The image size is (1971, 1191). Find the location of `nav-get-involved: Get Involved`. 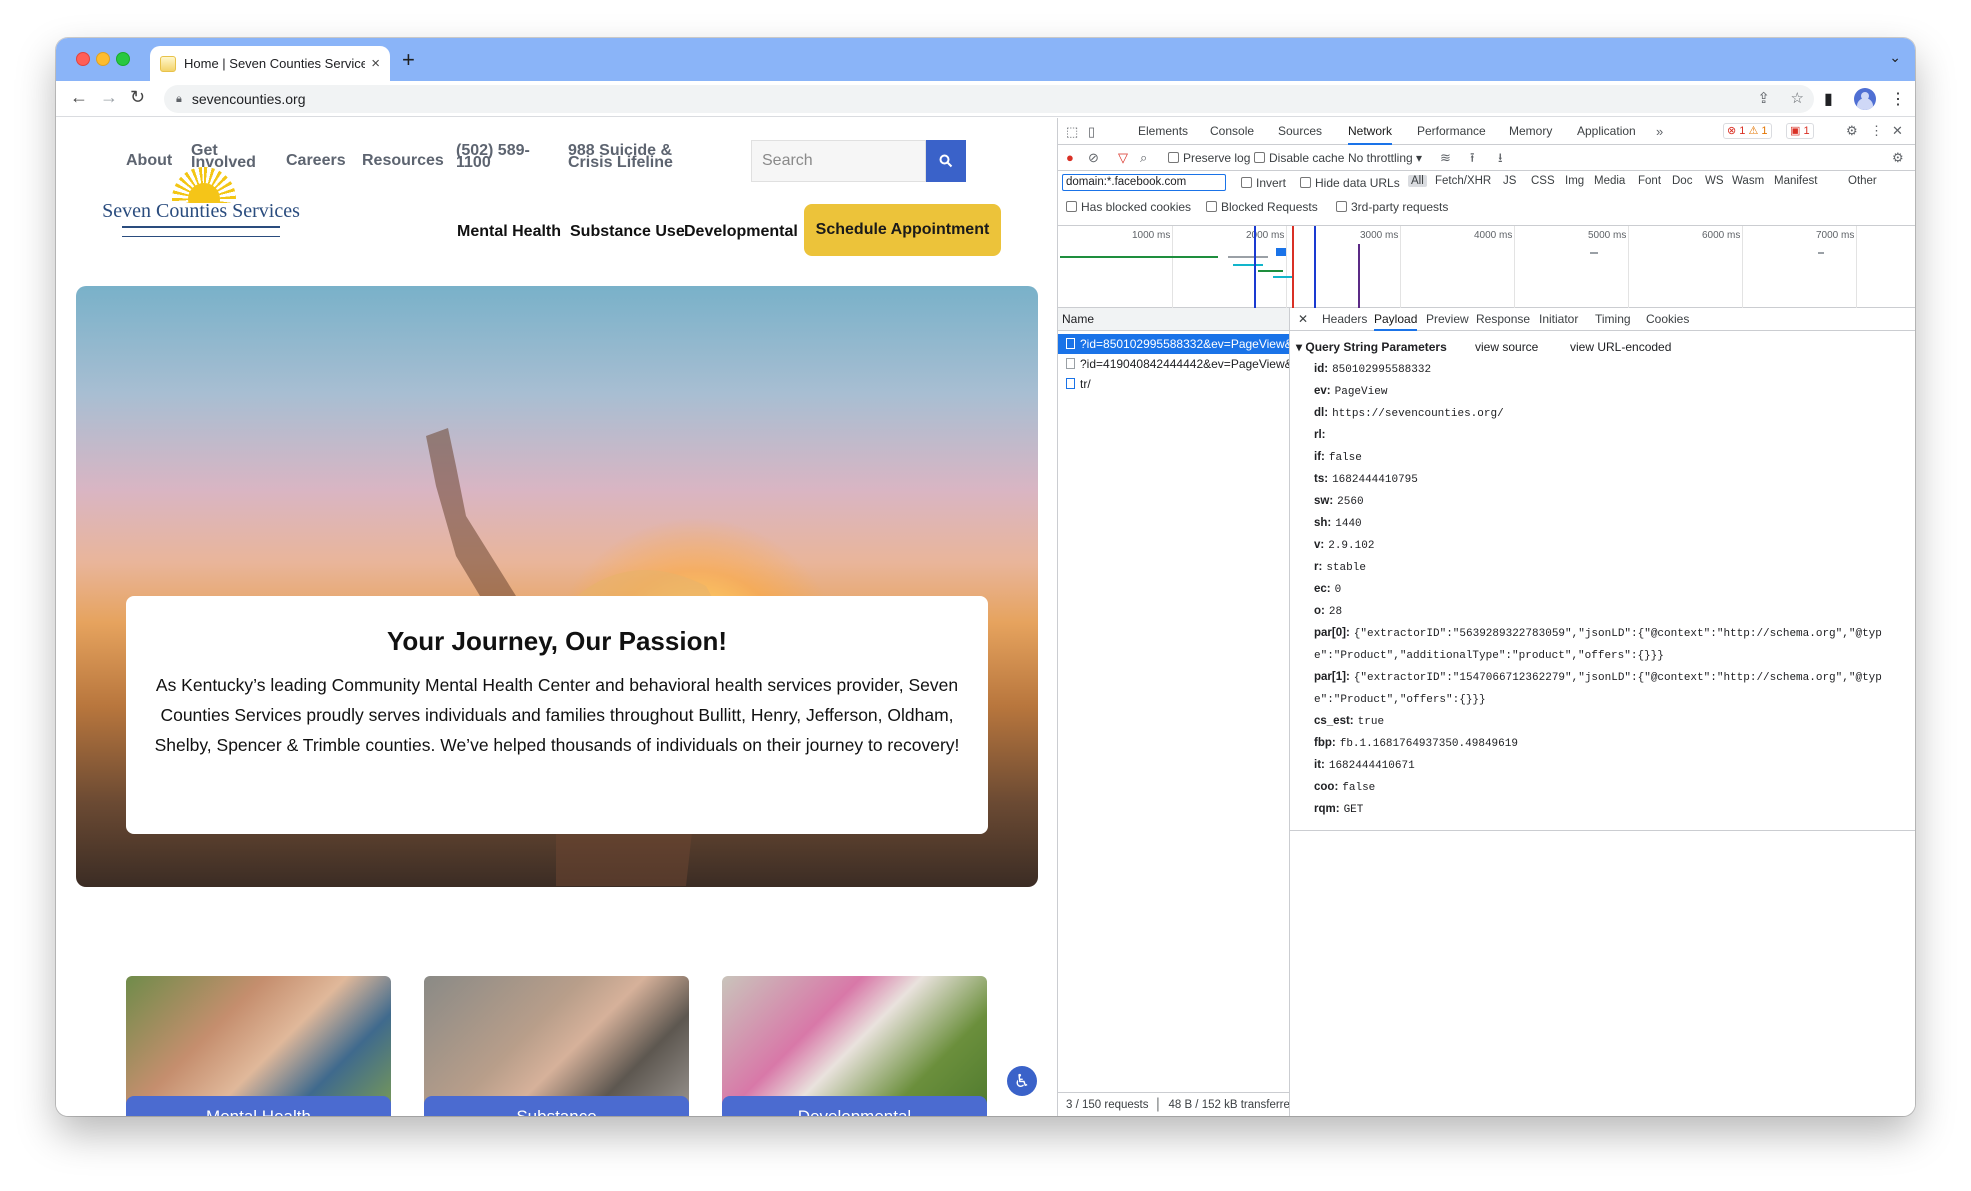

nav-get-involved: Get Involved is located at coordinates (226, 157).